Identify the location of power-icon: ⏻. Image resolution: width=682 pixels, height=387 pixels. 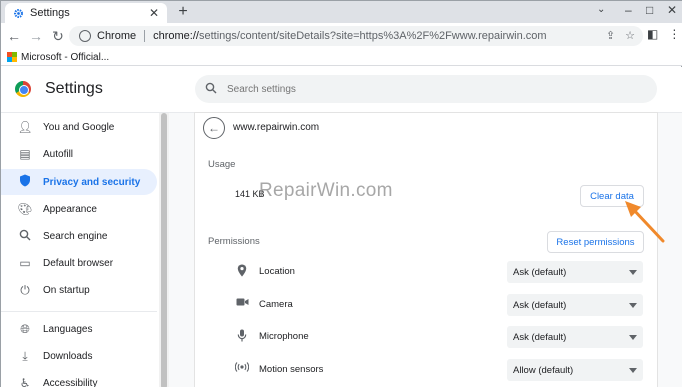
(25, 289).